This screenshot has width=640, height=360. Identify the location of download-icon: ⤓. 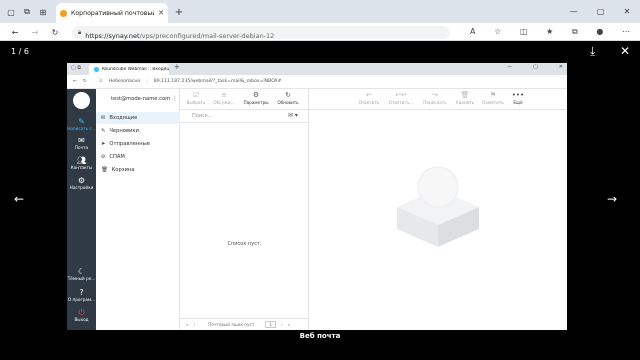
(592, 51).